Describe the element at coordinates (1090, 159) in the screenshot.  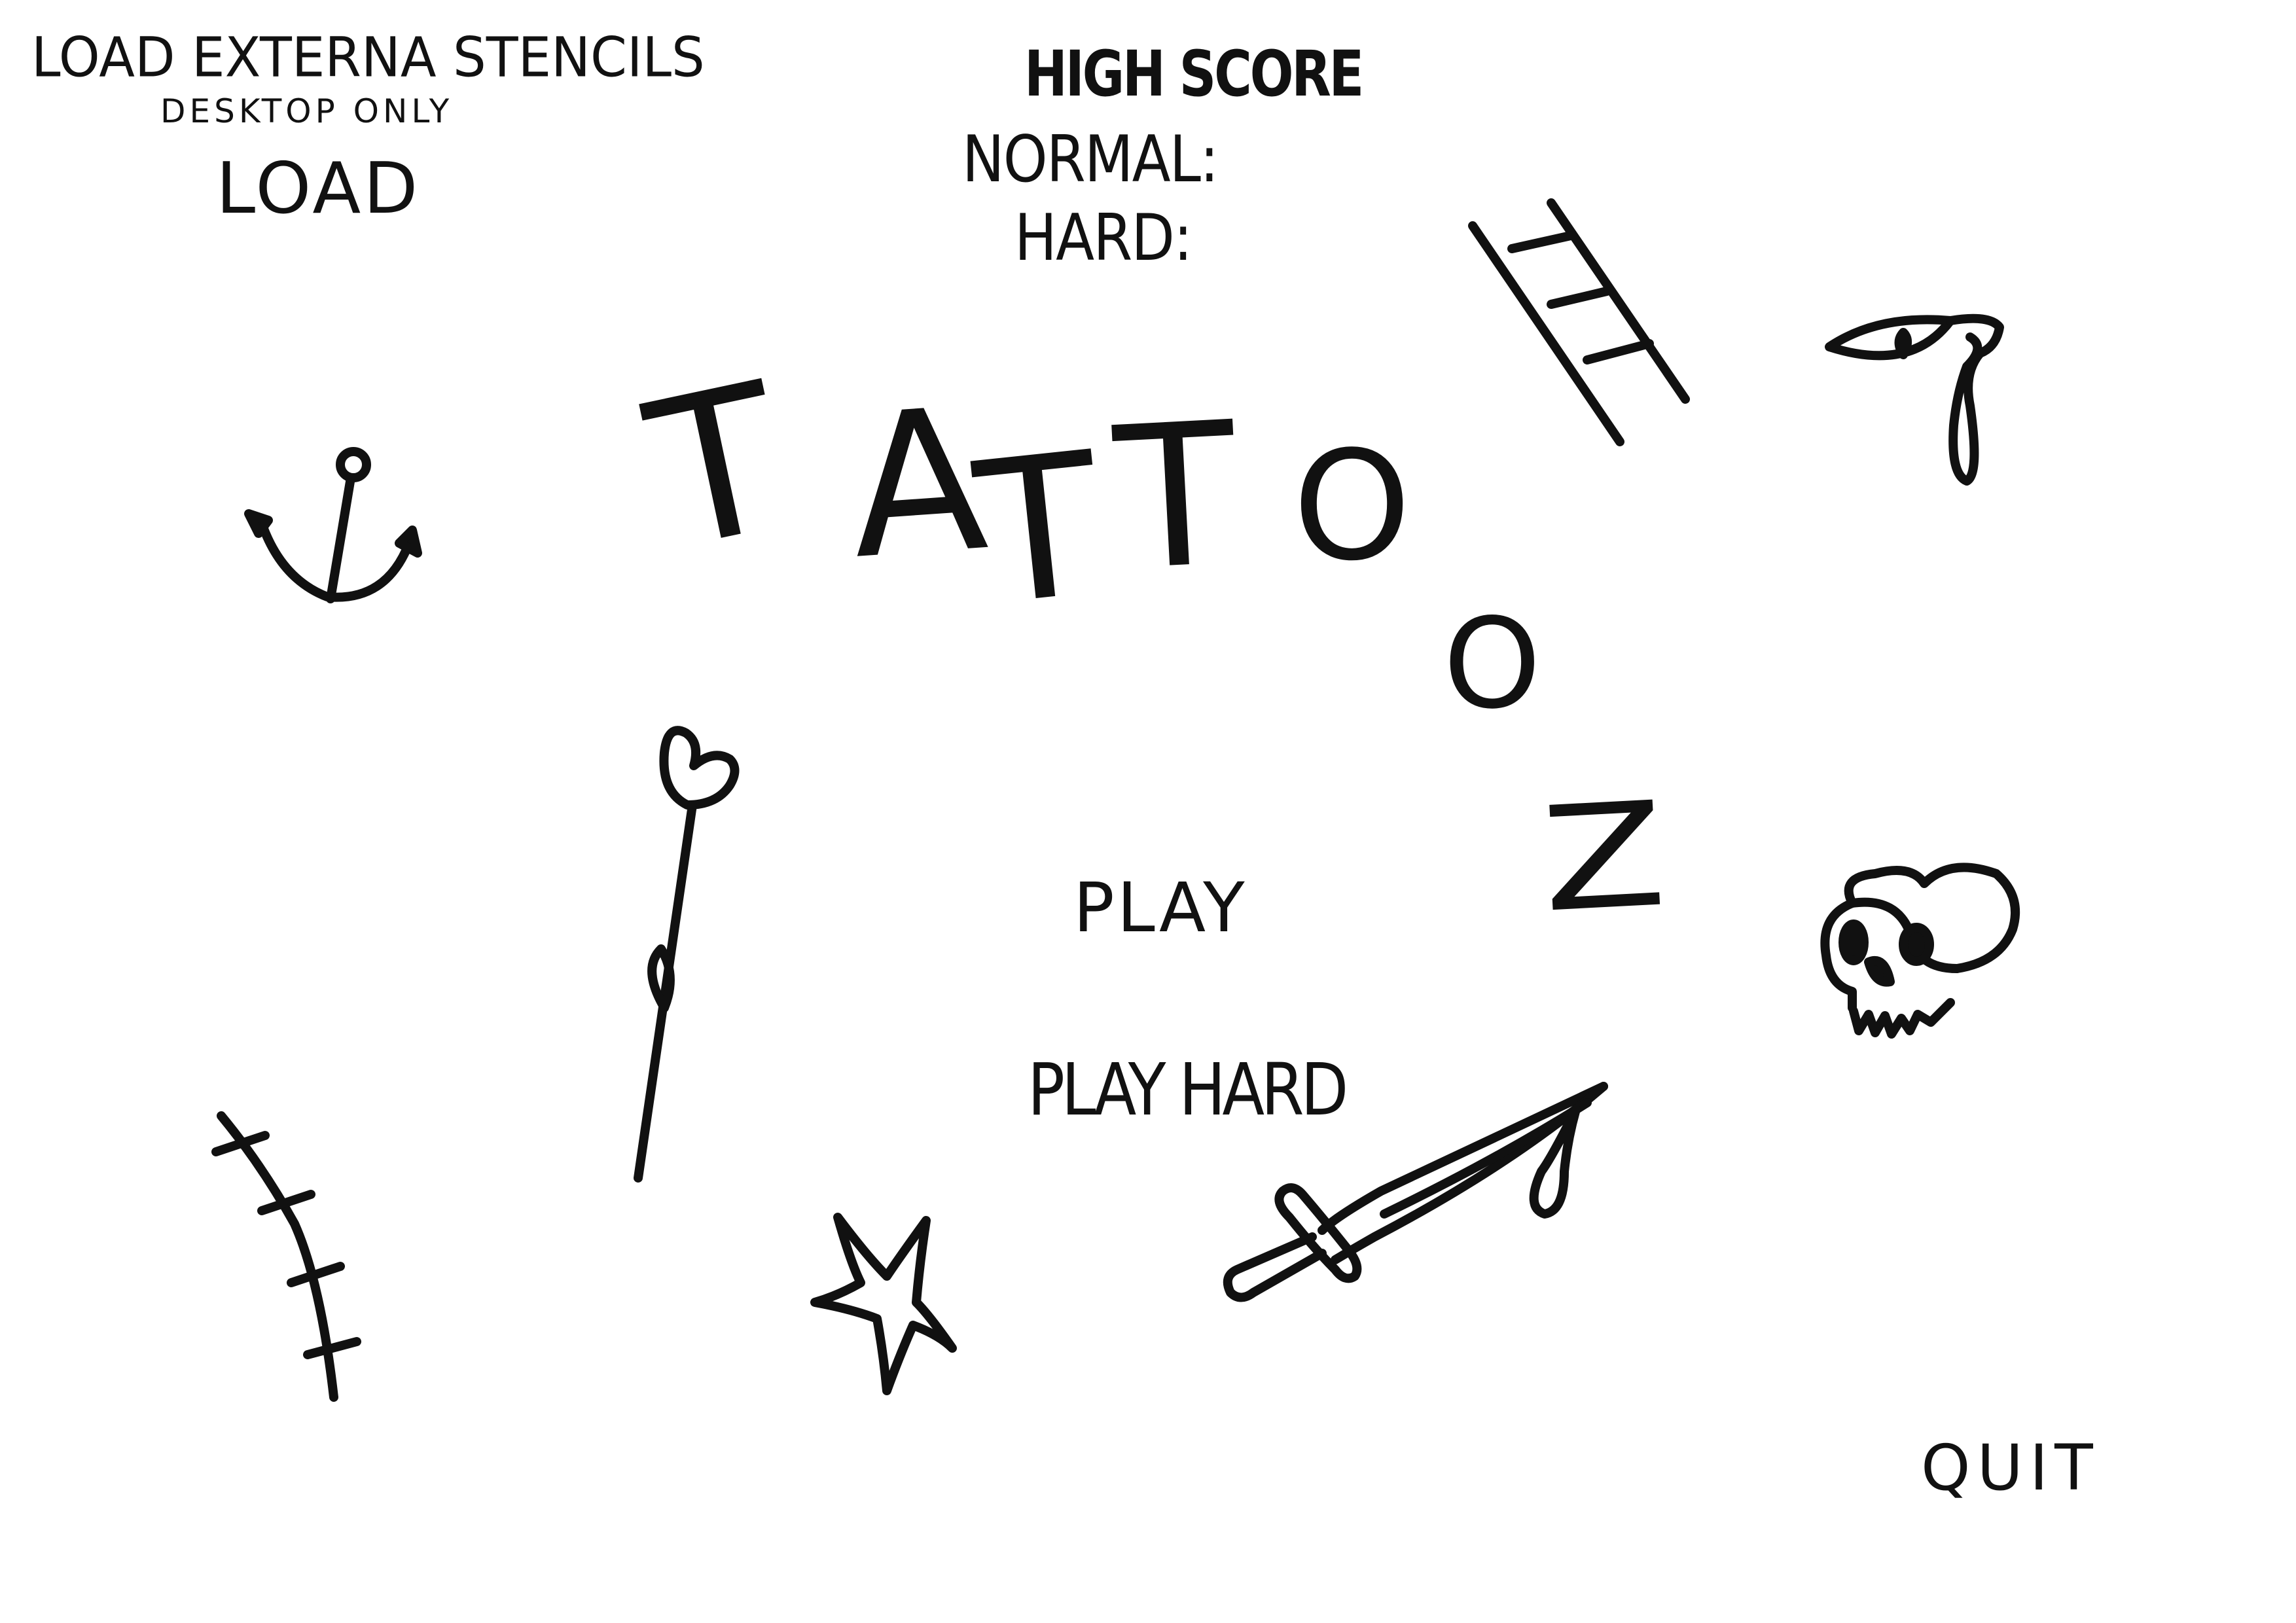
I see `high-score-normal-label: NORMAL:` at that location.